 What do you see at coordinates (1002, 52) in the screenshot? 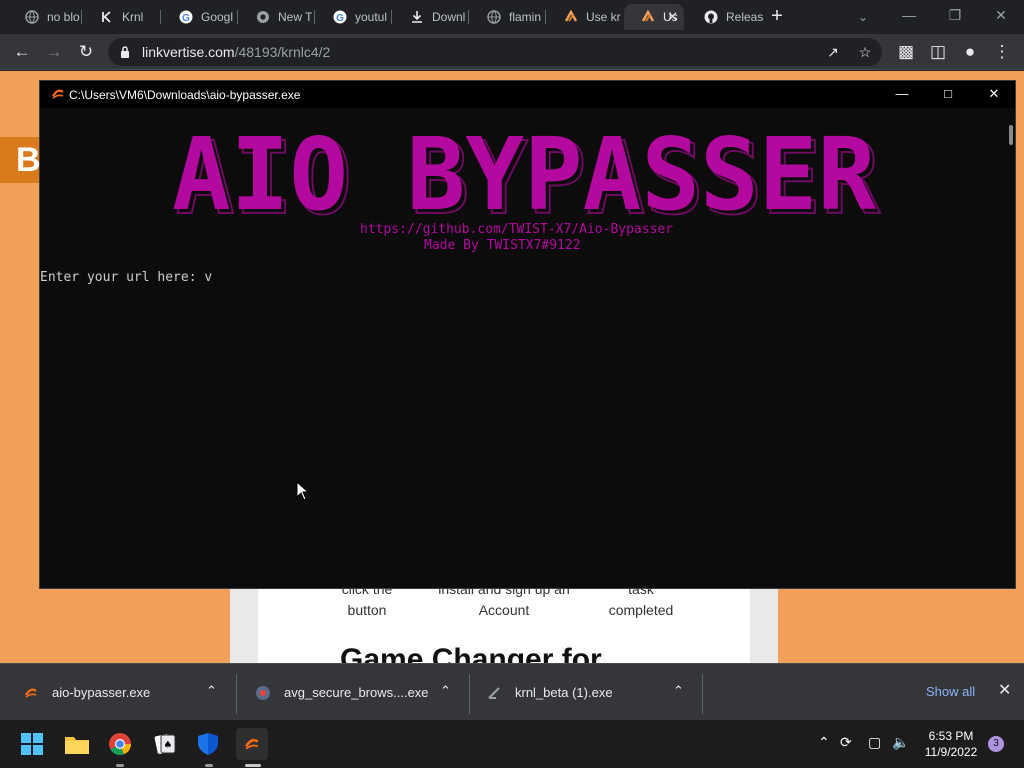
I see `menu-kebab-icon: ⋮` at bounding box center [1002, 52].